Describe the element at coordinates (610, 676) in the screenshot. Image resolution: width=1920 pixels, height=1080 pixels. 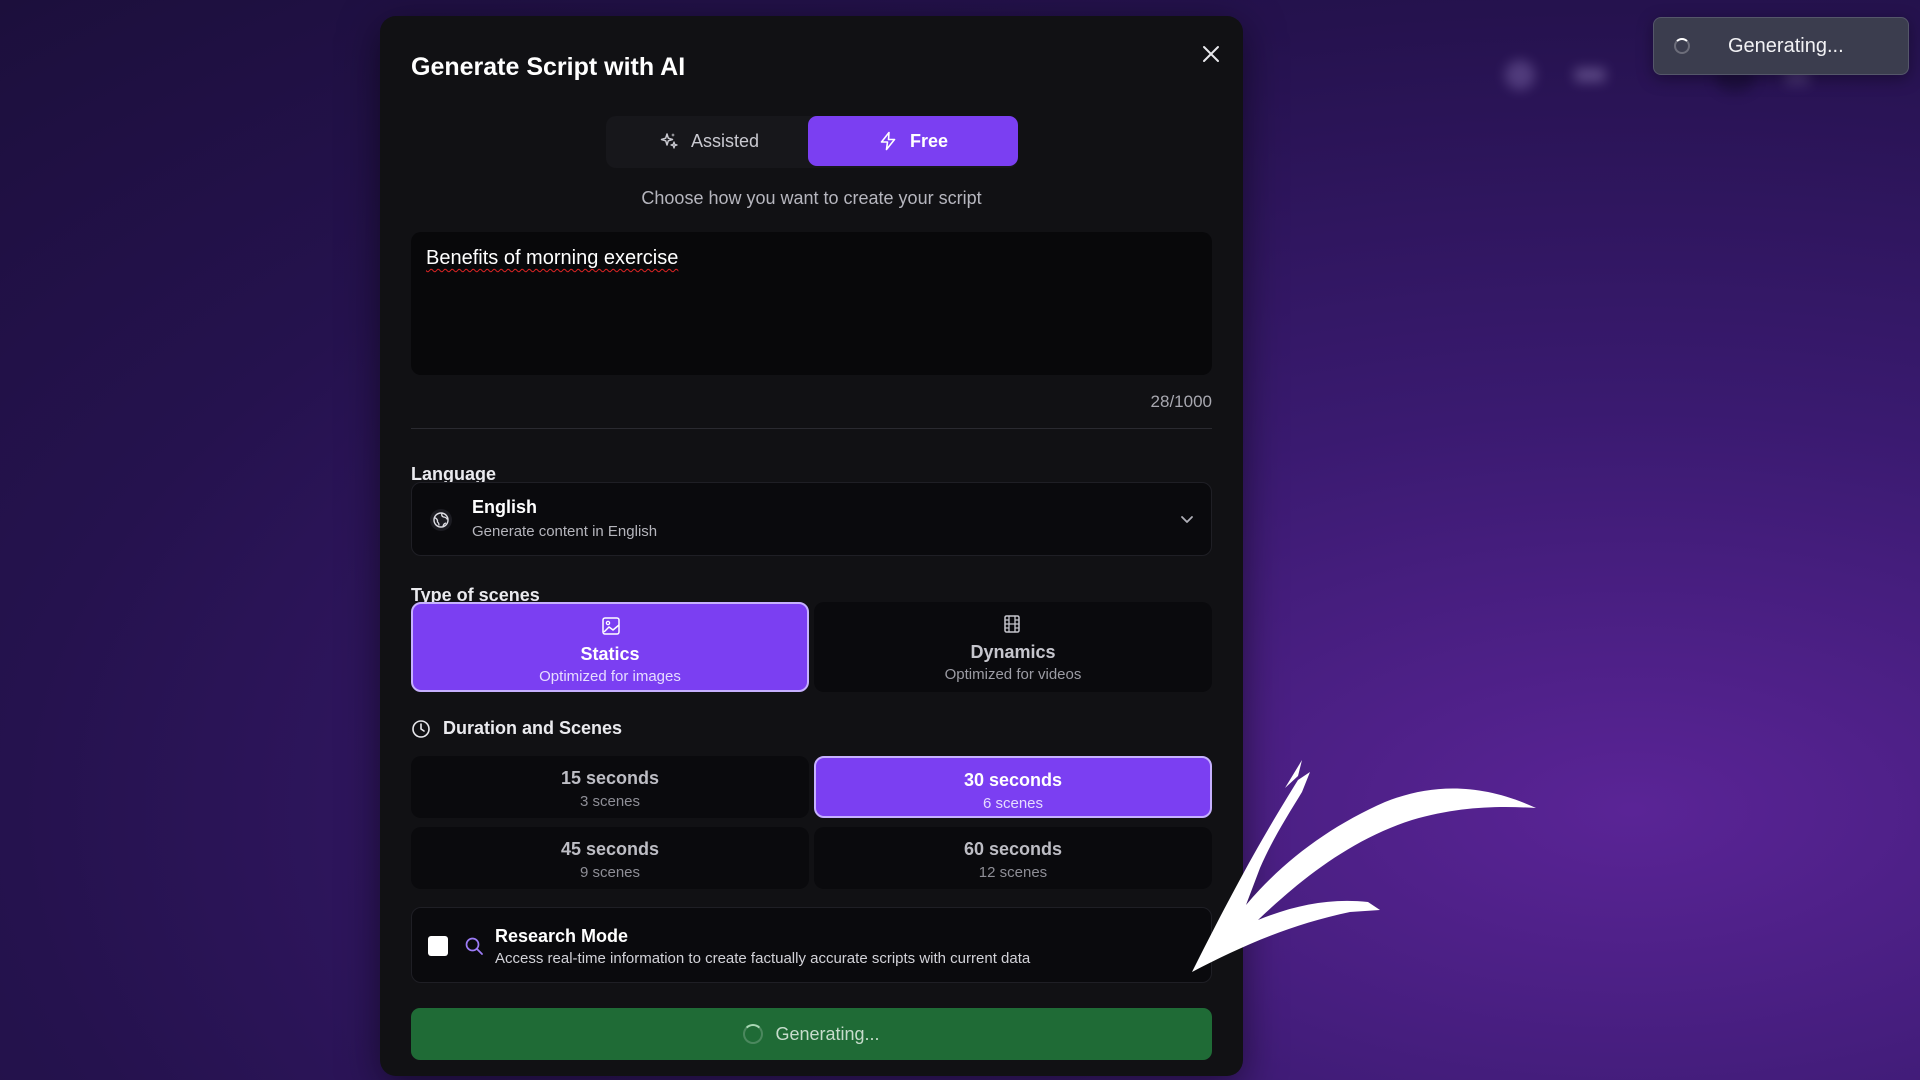
I see `scene-statics-subtitle: Optimized for images` at that location.